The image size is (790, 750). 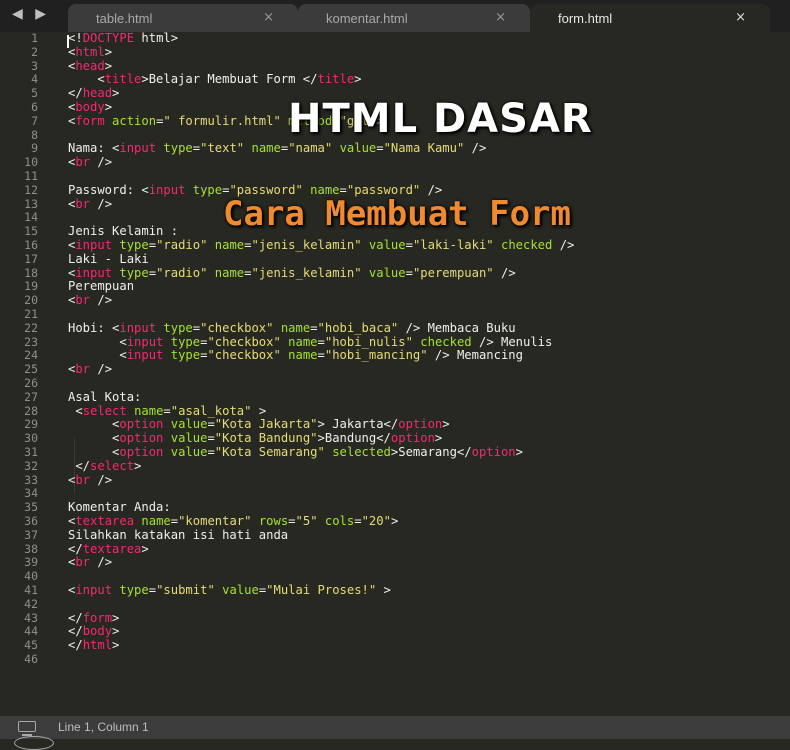 I want to click on line-number: 5, so click(x=34, y=93).